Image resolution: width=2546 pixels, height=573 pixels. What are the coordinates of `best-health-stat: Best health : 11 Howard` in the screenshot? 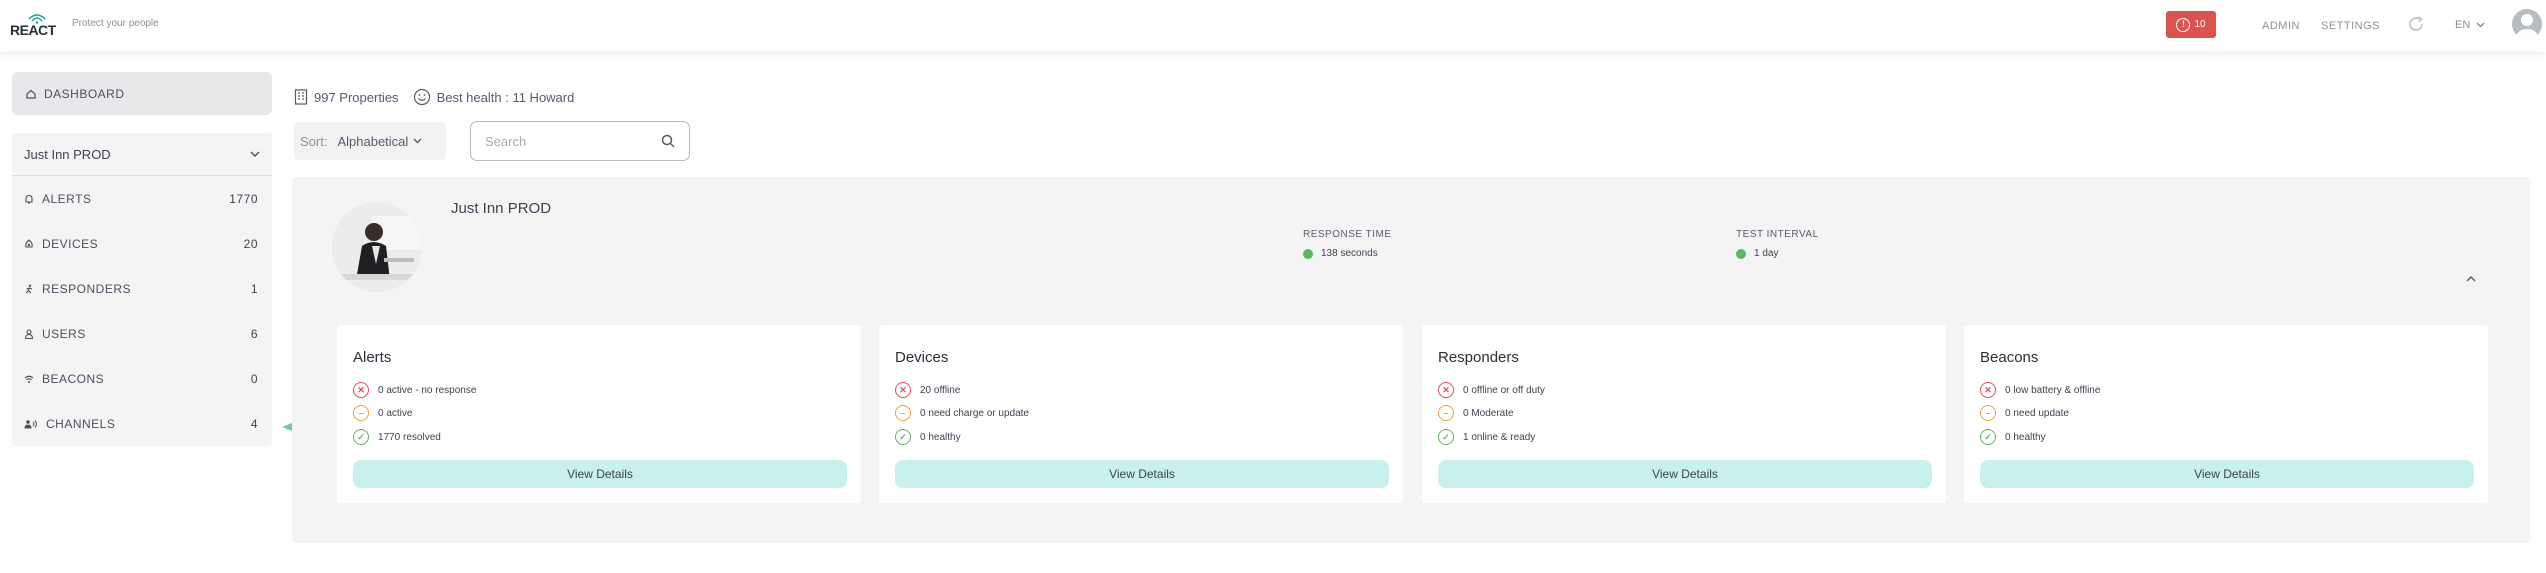 It's located at (494, 97).